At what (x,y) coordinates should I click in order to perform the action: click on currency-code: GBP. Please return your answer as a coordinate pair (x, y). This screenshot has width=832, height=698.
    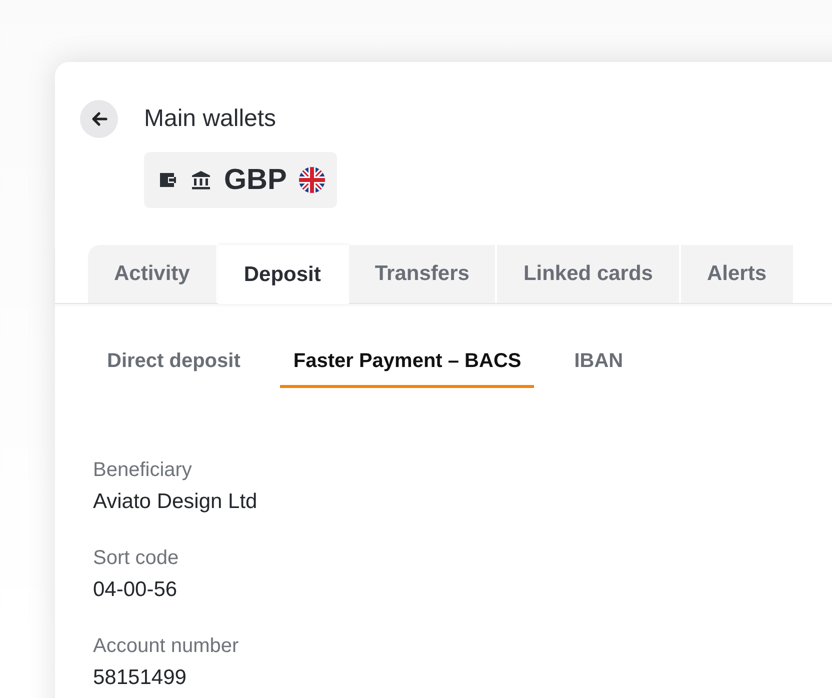
    Looking at the image, I should click on (255, 180).